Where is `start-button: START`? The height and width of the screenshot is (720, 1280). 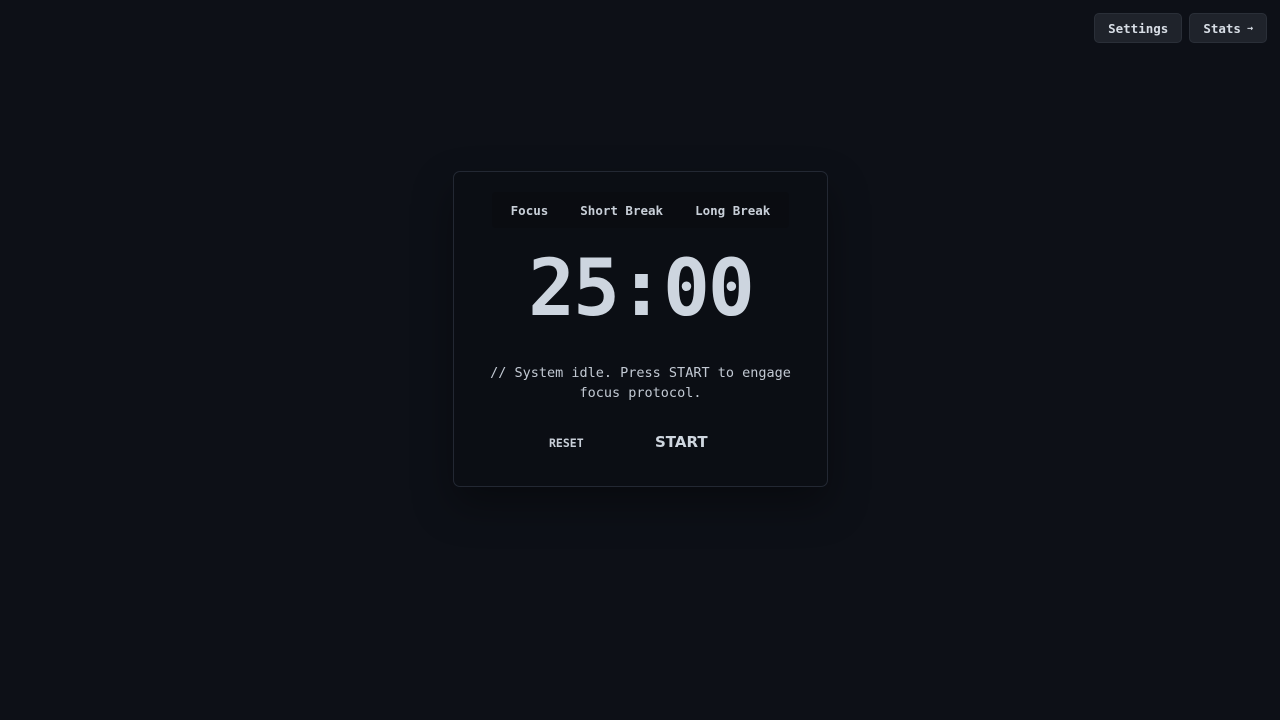 start-button: START is located at coordinates (681, 442).